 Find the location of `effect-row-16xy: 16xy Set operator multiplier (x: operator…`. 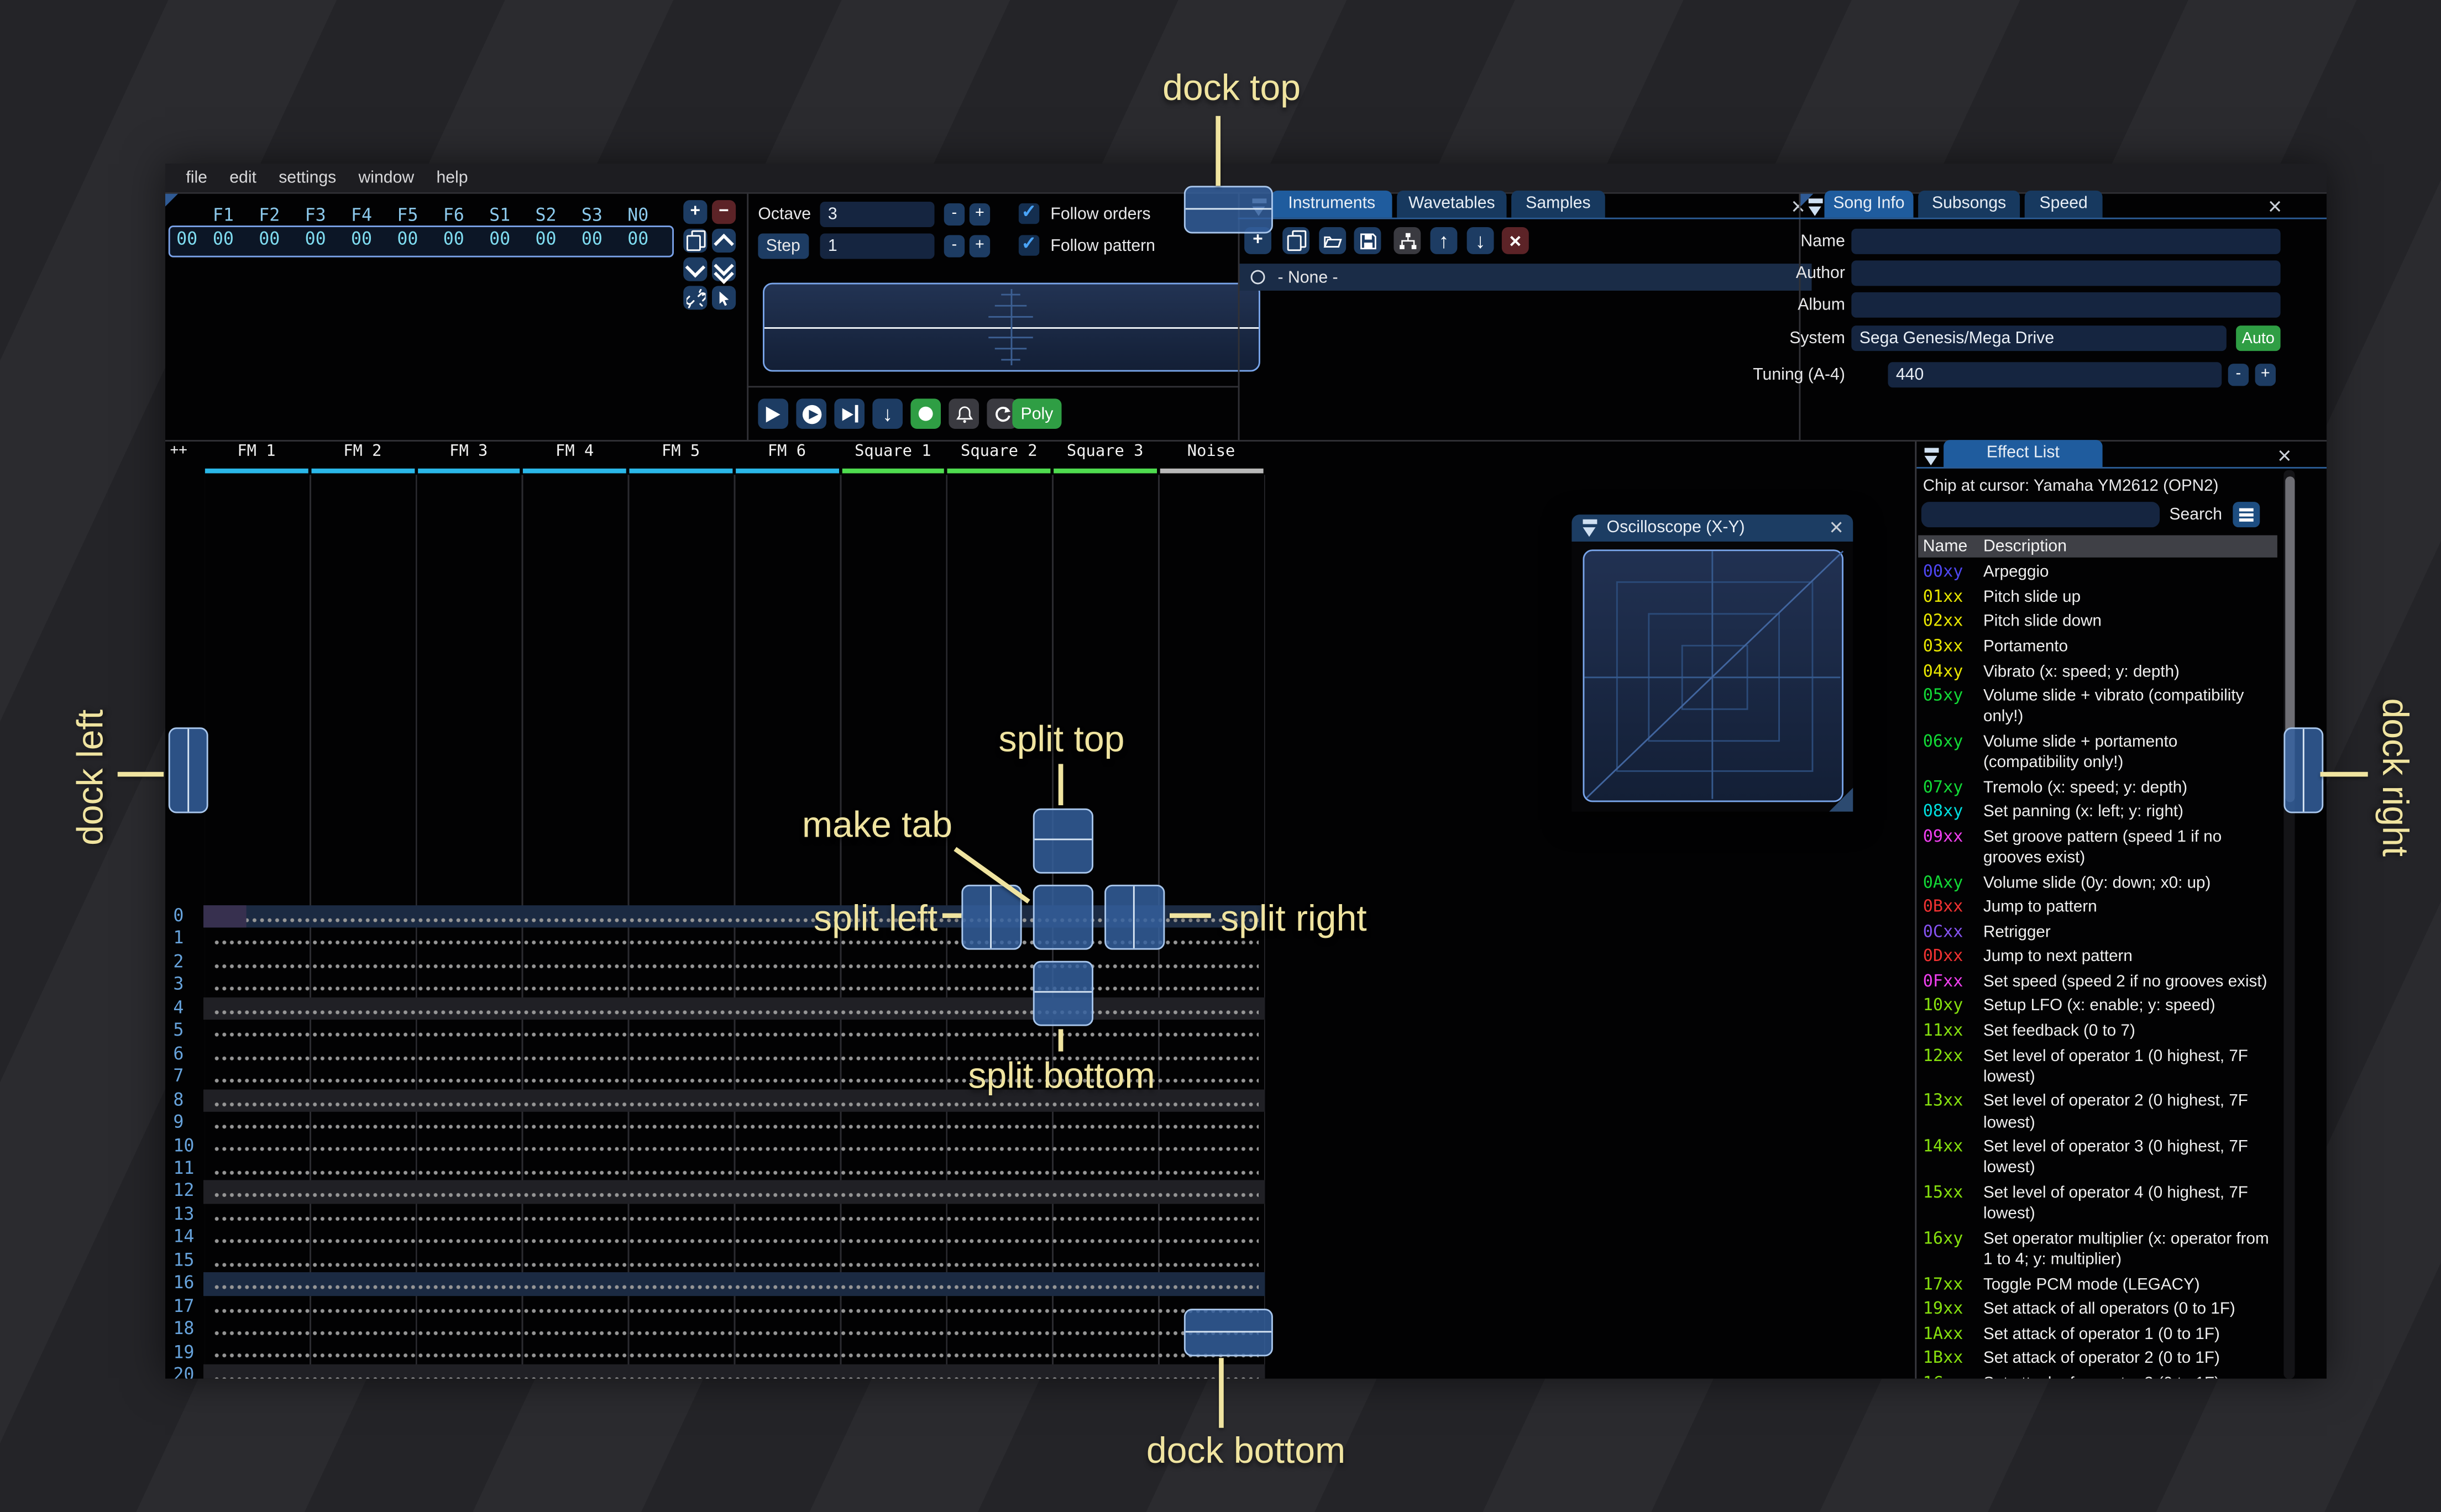

effect-row-16xy: 16xy Set operator multiplier (x: operator… is located at coordinates (2099, 1250).